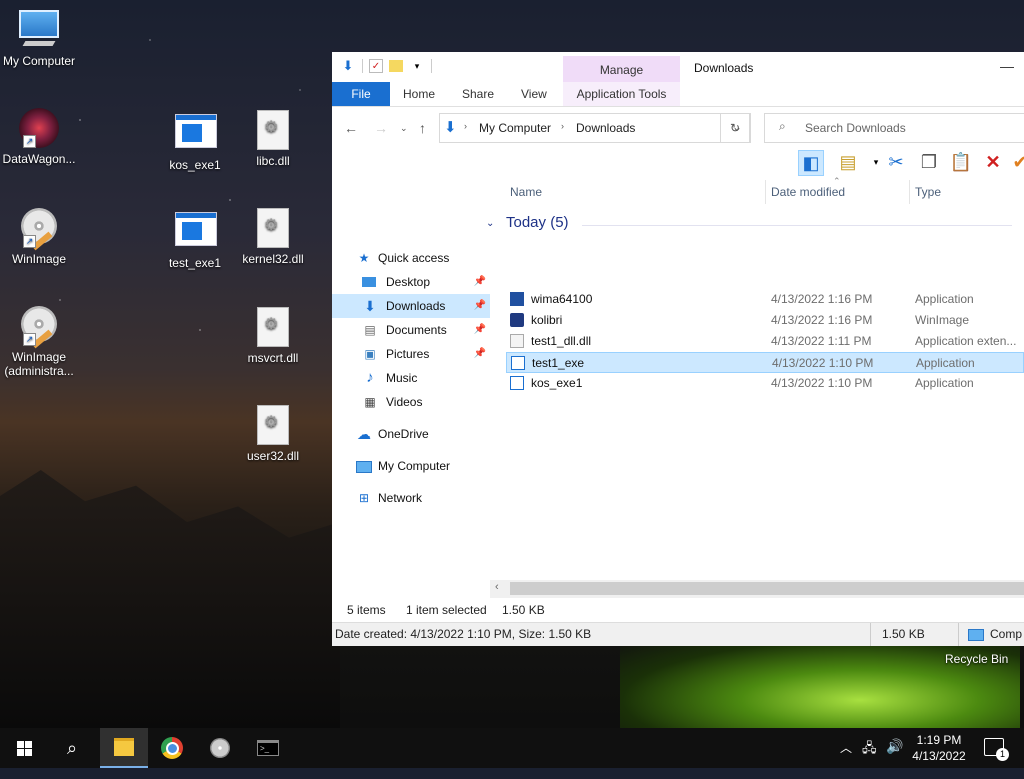  What do you see at coordinates (195, 263) in the screenshot?
I see `desktop-icon-label: test_exe1` at bounding box center [195, 263].